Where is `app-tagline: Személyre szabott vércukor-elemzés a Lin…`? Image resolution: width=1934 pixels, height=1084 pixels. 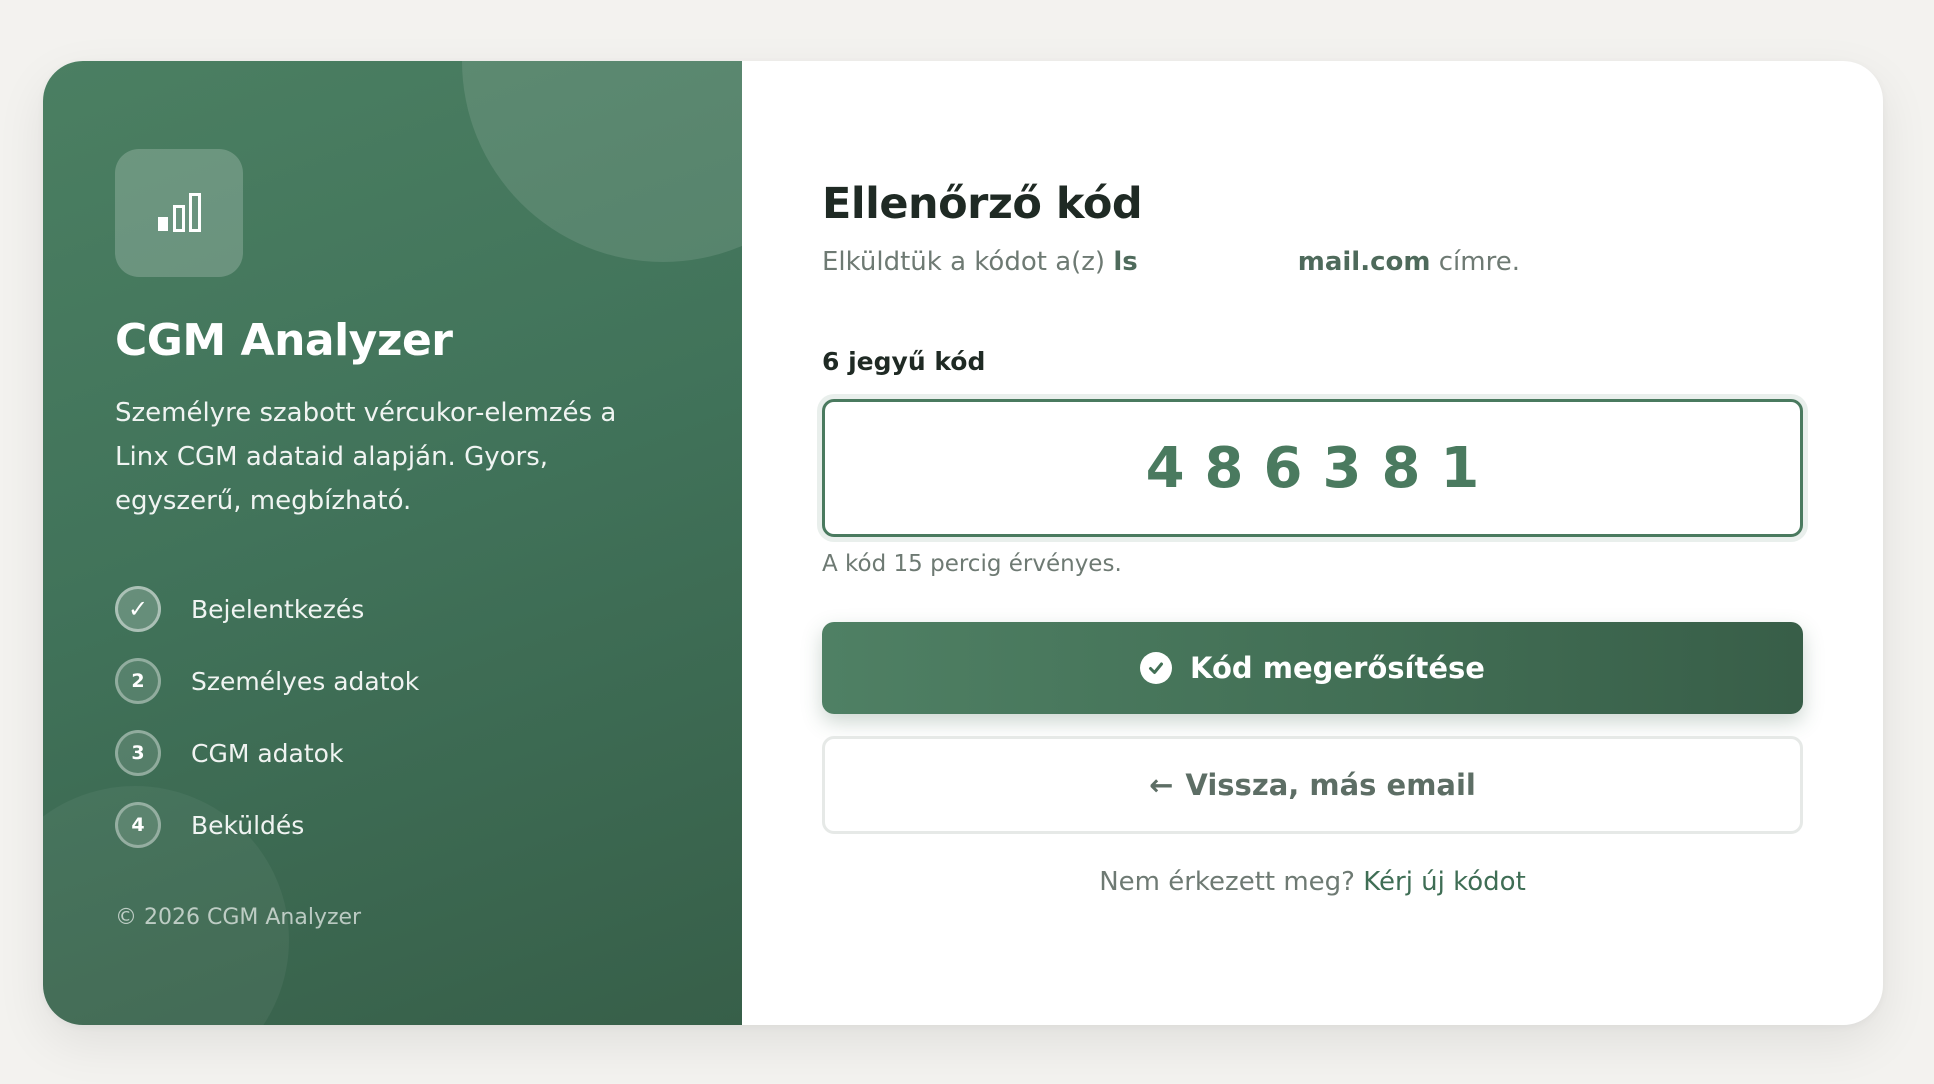
app-tagline: Személyre szabott vércukor-elemzés a Lin… is located at coordinates (366, 457).